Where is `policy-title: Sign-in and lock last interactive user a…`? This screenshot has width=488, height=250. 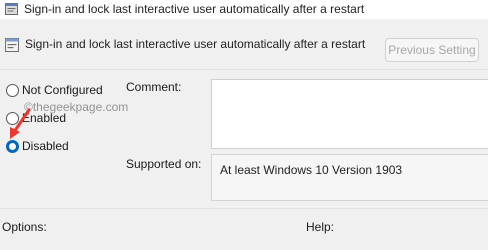
policy-title: Sign-in and lock last interactive user a… is located at coordinates (195, 44).